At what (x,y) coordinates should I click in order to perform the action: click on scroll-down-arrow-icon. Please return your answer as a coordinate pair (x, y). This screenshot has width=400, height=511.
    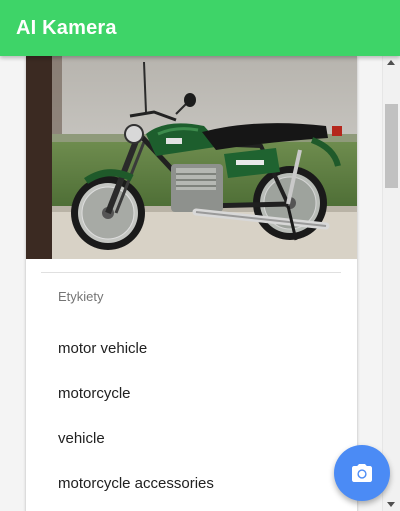
    Looking at the image, I should click on (391, 504).